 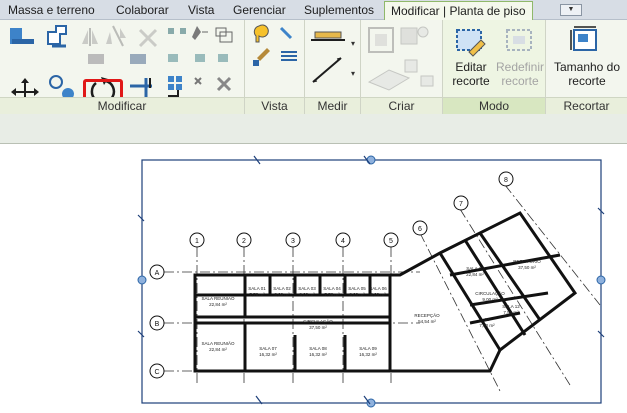 What do you see at coordinates (142, 280) in the screenshot?
I see `crop-handle-left` at bounding box center [142, 280].